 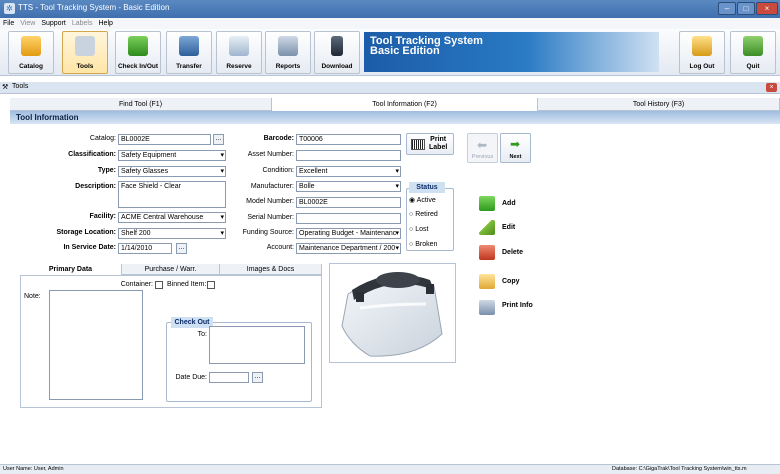 I want to click on print-info-button: Print Info, so click(x=503, y=309).